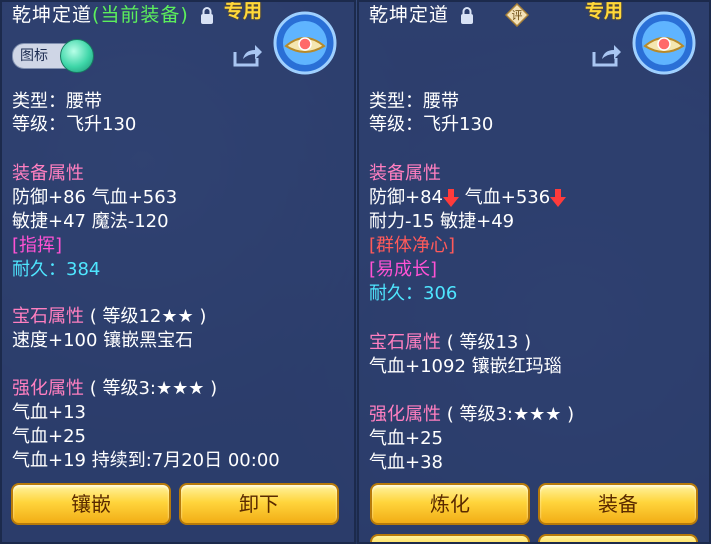 The image size is (711, 544). I want to click on gem-level: ( 等级12★★ ), so click(148, 316).